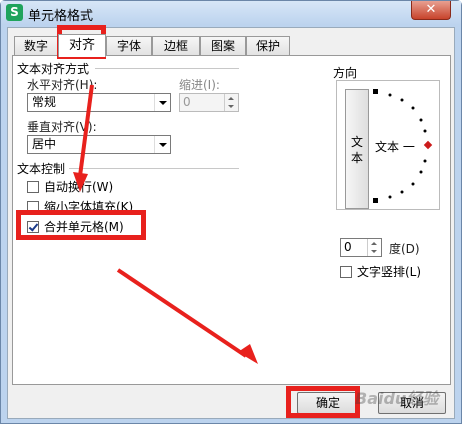  Describe the element at coordinates (62, 85) in the screenshot. I see `horizontal-align-label: 水平对齐(H):` at that location.